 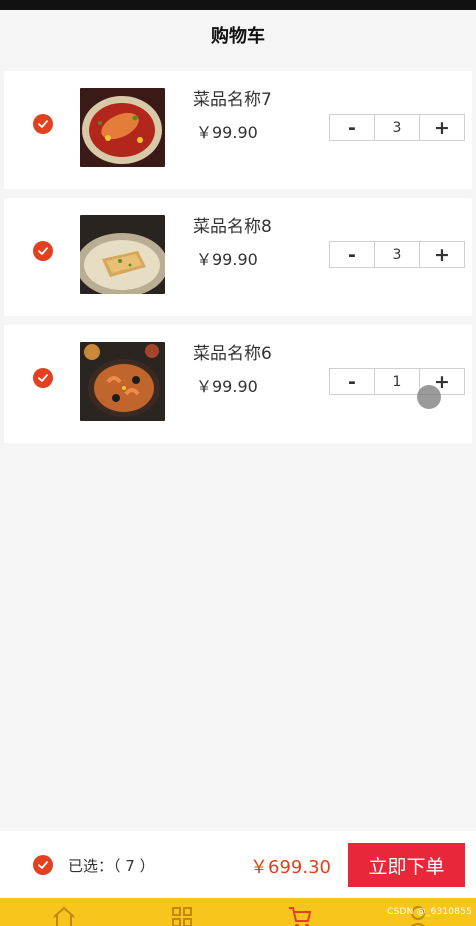 What do you see at coordinates (238, 5) in the screenshot?
I see `status-bar` at bounding box center [238, 5].